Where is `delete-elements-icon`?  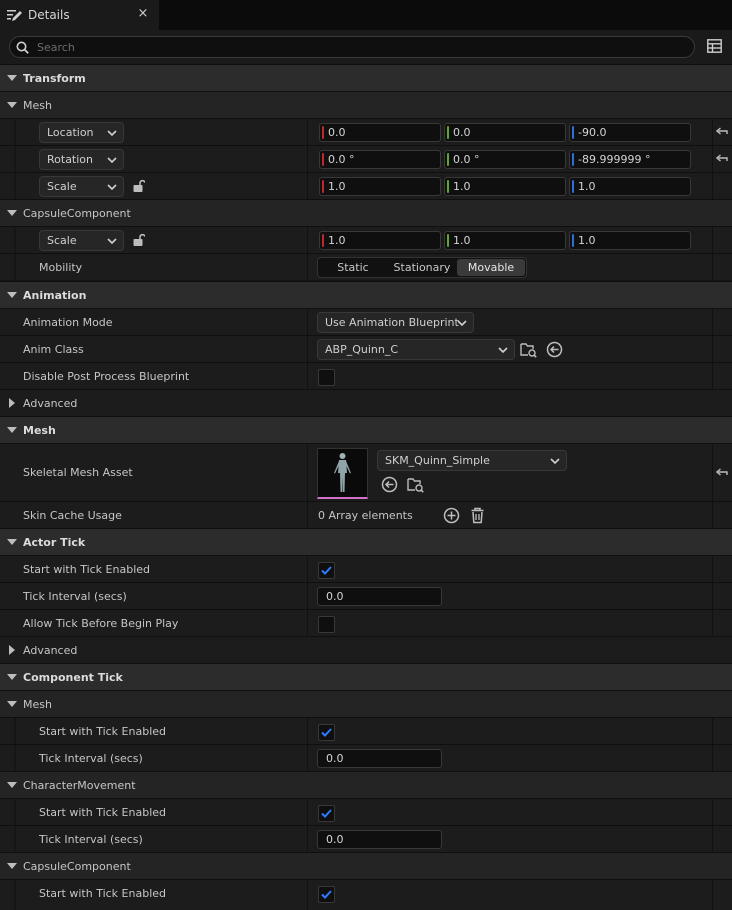 delete-elements-icon is located at coordinates (477, 515).